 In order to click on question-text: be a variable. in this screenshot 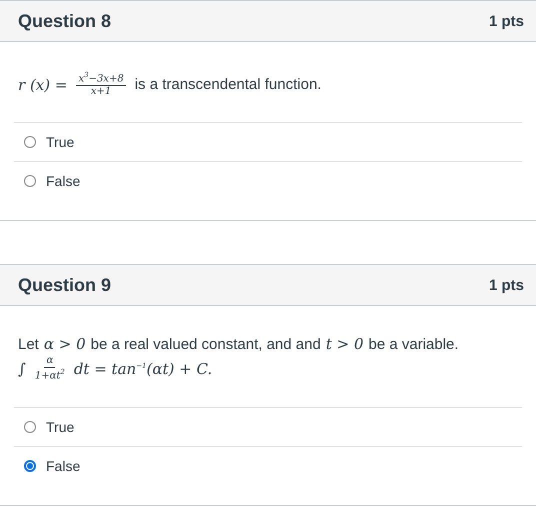, I will do `click(413, 344)`.